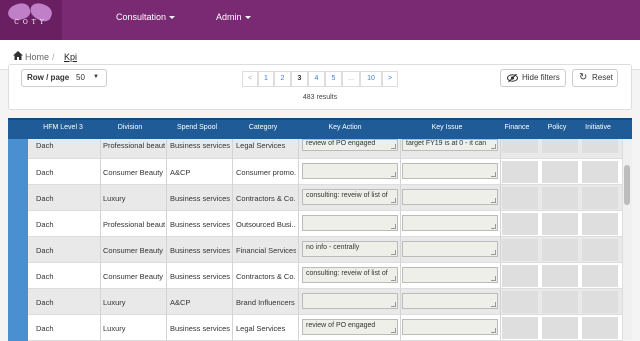 The width and height of the screenshot is (640, 341). I want to click on nav-admin-label: Admin, so click(229, 17).